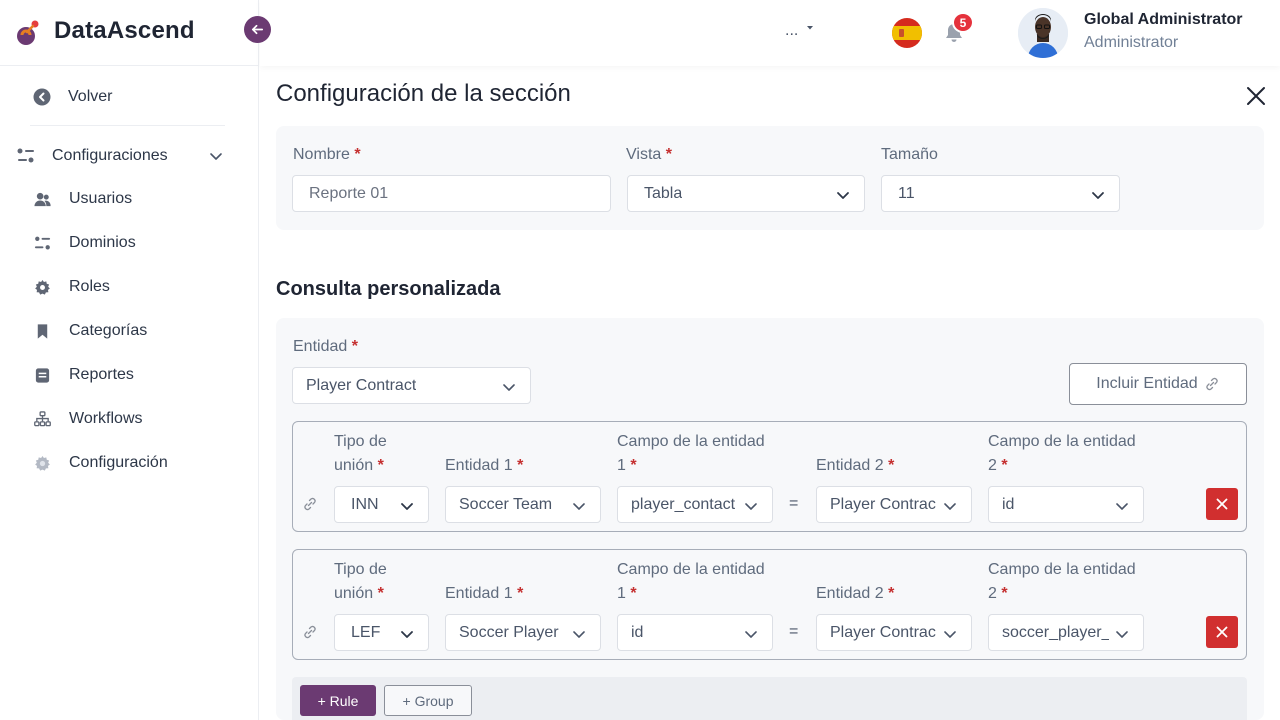 The width and height of the screenshot is (1280, 720). What do you see at coordinates (691, 453) in the screenshot?
I see `field1-label: Campo de la entidad 1 *` at bounding box center [691, 453].